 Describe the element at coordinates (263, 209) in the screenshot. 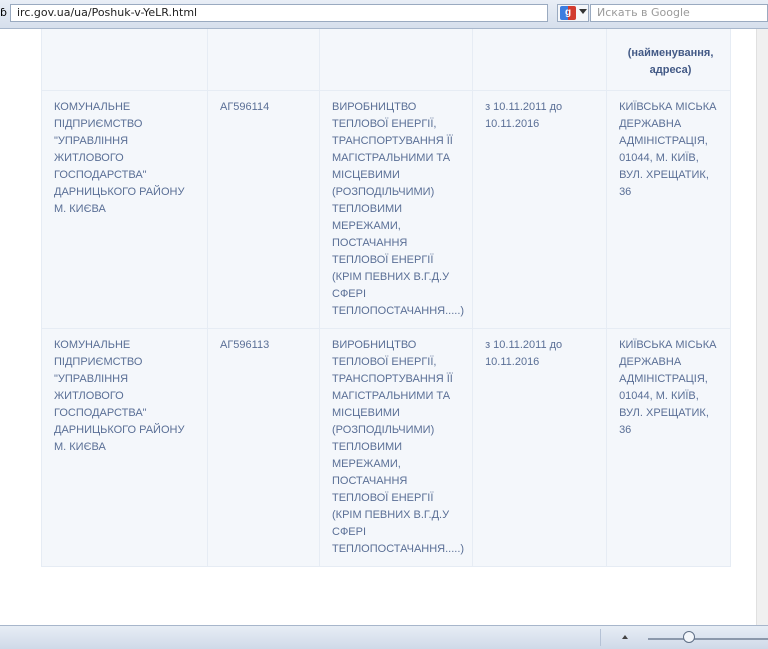

I see `license-cell: АГ596114` at that location.